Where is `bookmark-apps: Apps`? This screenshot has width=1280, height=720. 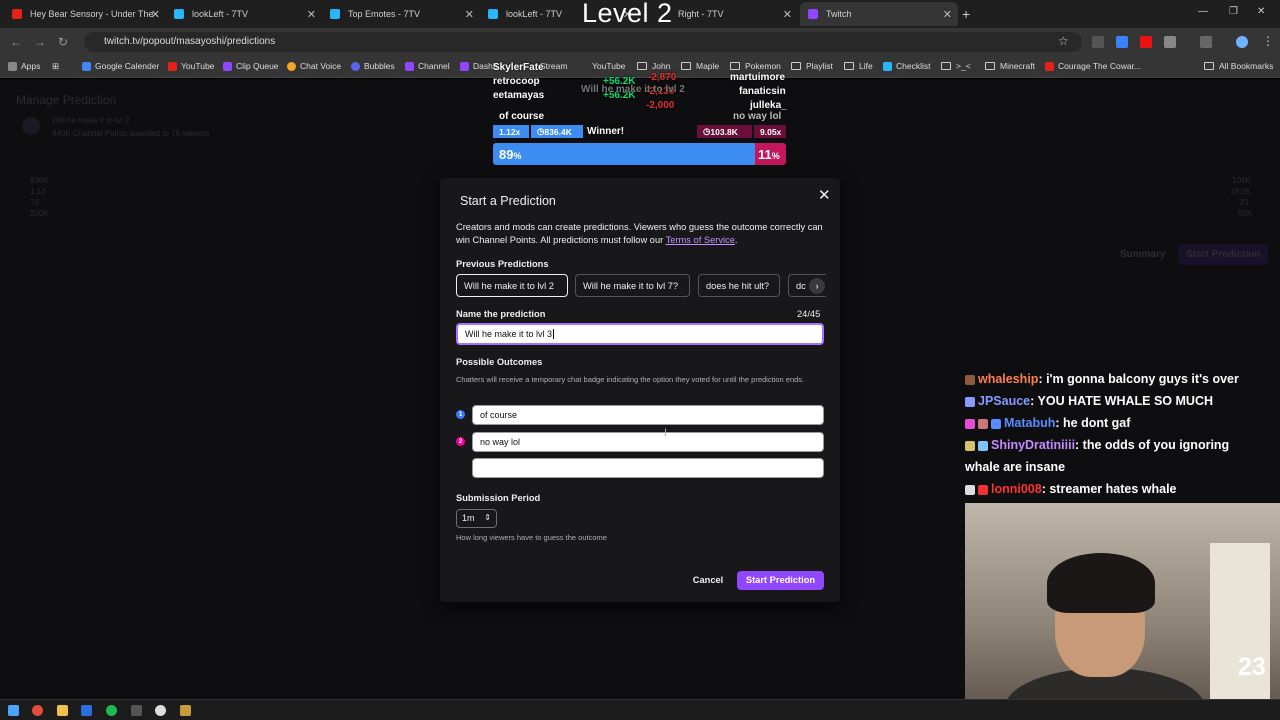
bookmark-apps: Apps is located at coordinates (24, 66).